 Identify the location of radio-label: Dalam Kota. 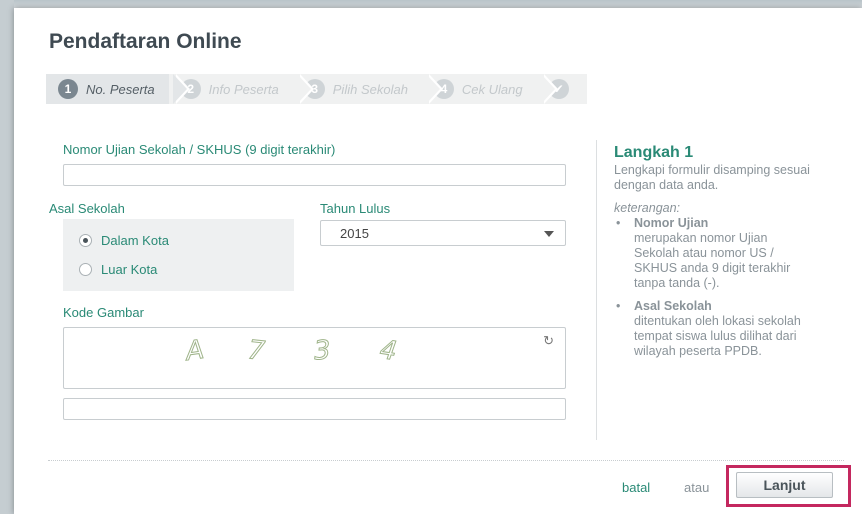
(135, 240).